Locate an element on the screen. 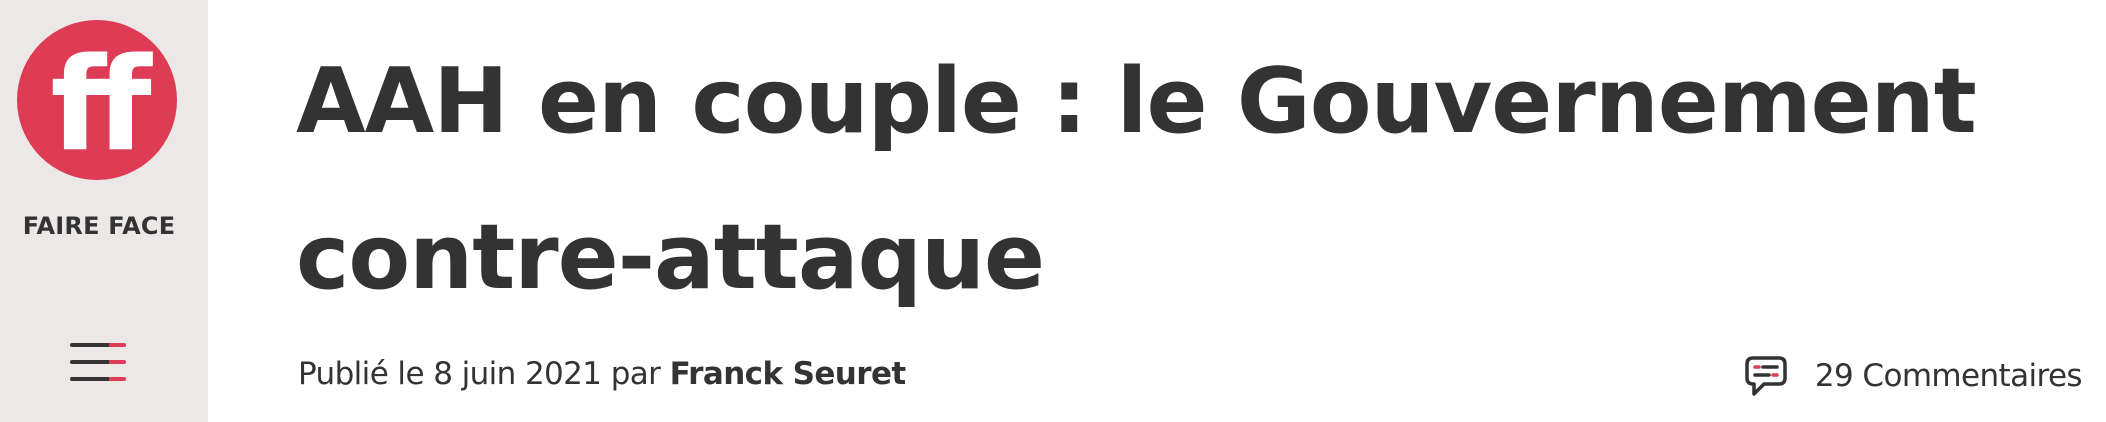  publish-date: 8 juin 2021 is located at coordinates (517, 374).